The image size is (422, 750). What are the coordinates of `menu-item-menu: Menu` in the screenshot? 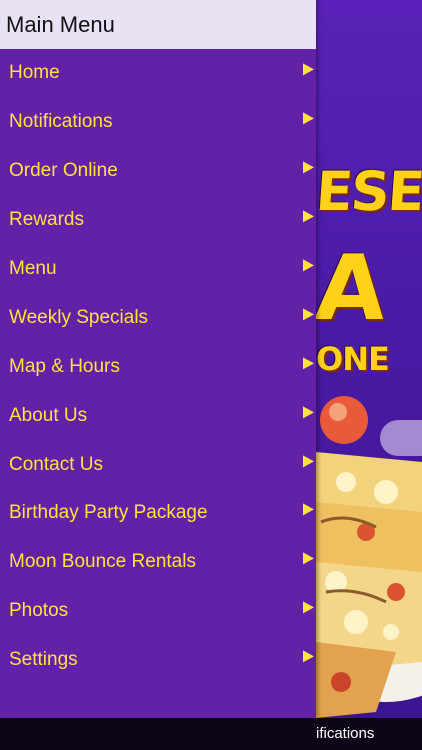 It's located at (158, 269).